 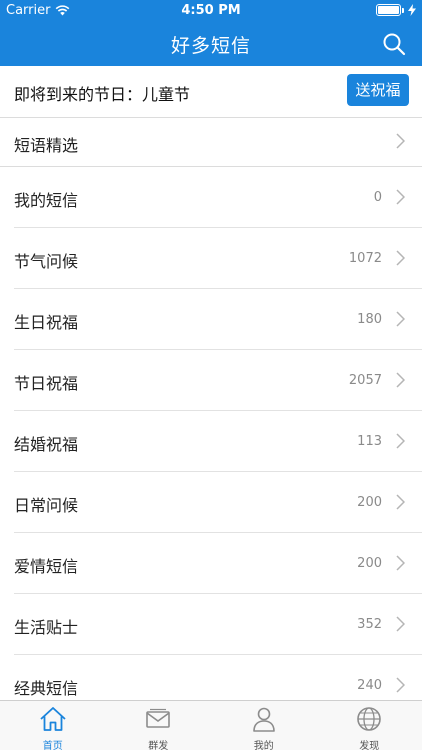 What do you see at coordinates (46, 444) in the screenshot?
I see `category-label: 结婚祝福` at bounding box center [46, 444].